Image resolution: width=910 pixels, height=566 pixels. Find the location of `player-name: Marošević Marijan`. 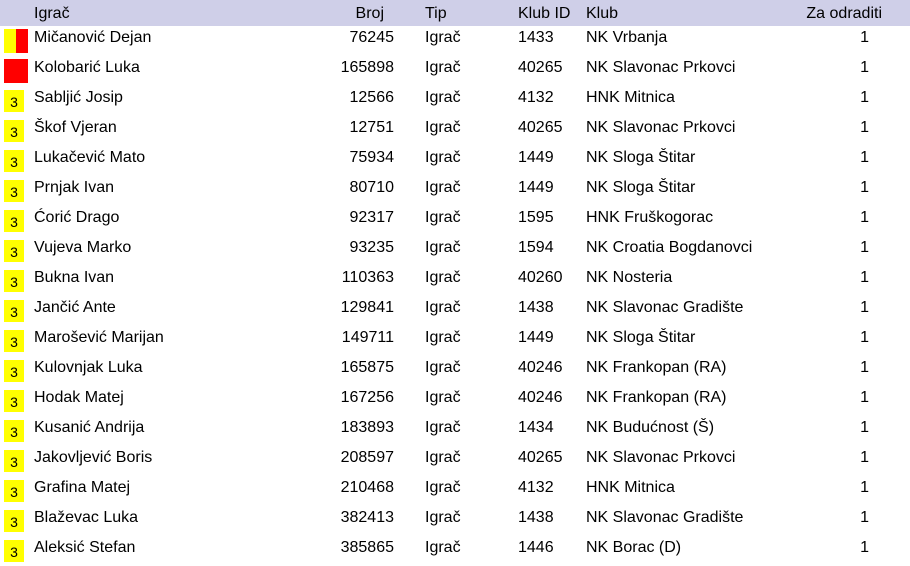

player-name: Marošević Marijan is located at coordinates (99, 337).